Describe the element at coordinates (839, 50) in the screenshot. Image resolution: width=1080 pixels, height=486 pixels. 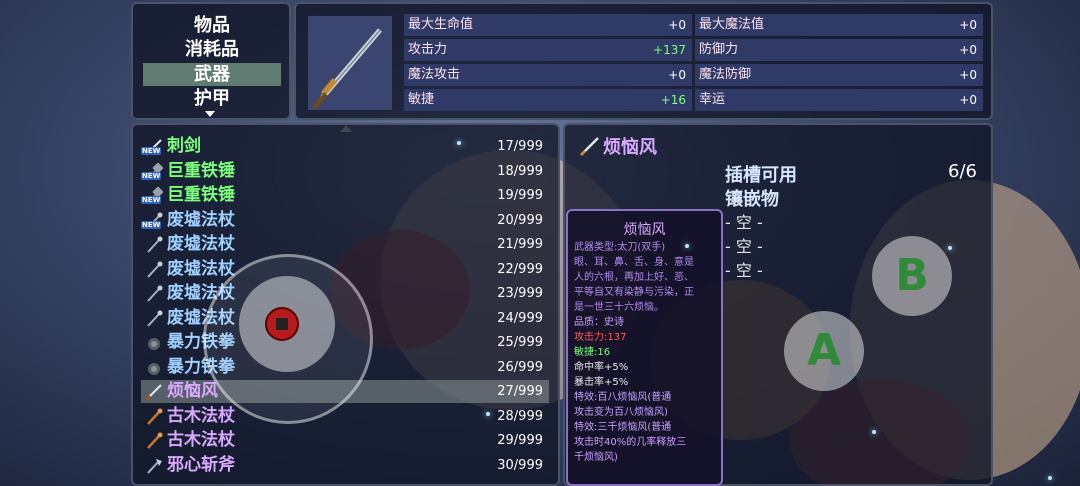
I see `stat-defense: 防御力 +0` at that location.